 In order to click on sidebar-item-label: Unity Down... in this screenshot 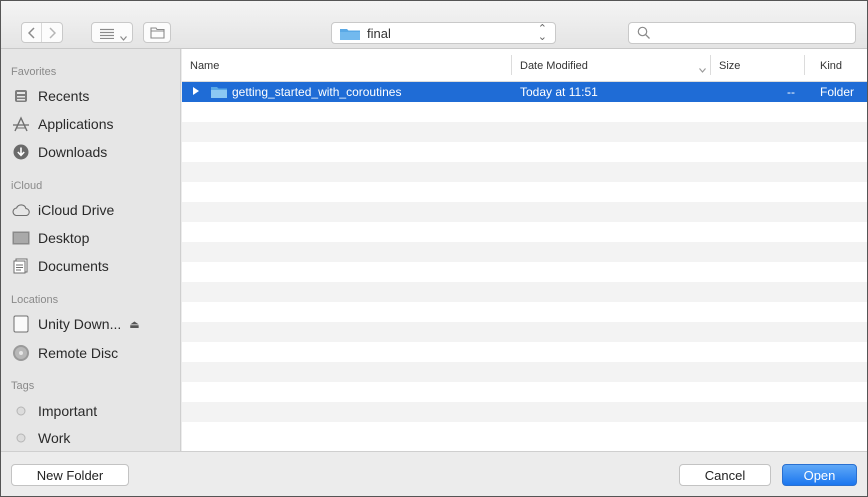, I will do `click(80, 324)`.